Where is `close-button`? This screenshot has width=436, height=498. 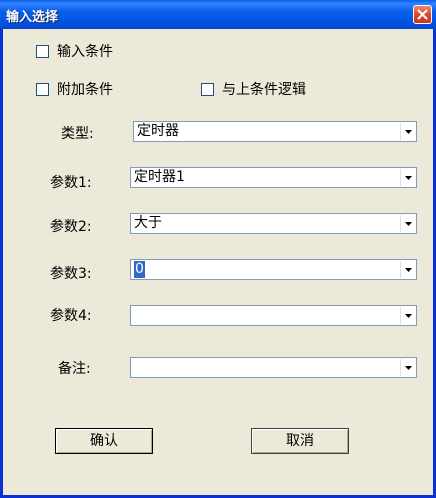
close-button is located at coordinates (422, 14).